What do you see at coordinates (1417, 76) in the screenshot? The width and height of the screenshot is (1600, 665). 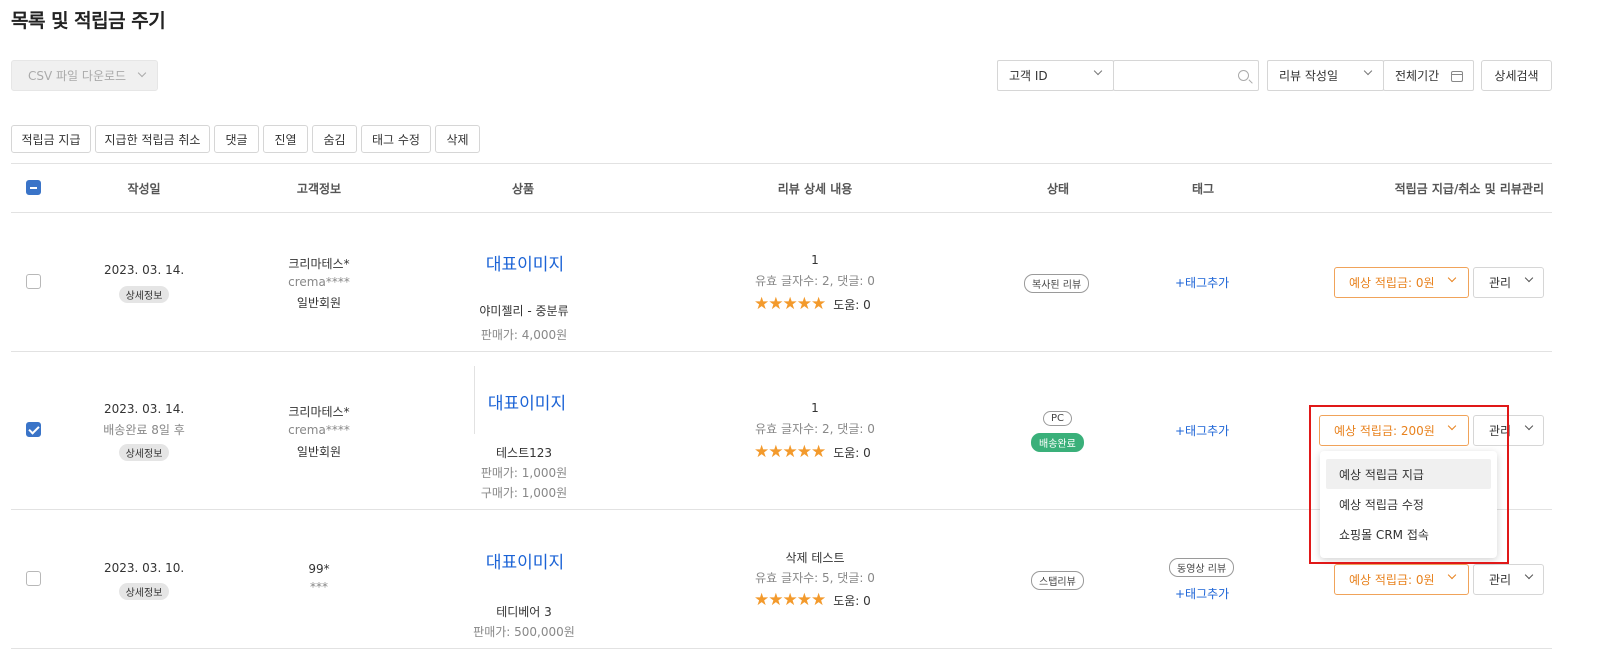 I see `period-label: 전체기간` at bounding box center [1417, 76].